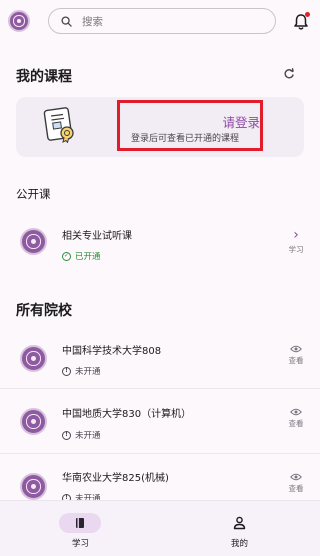  Describe the element at coordinates (307, 14) in the screenshot. I see `notification-badge` at that location.